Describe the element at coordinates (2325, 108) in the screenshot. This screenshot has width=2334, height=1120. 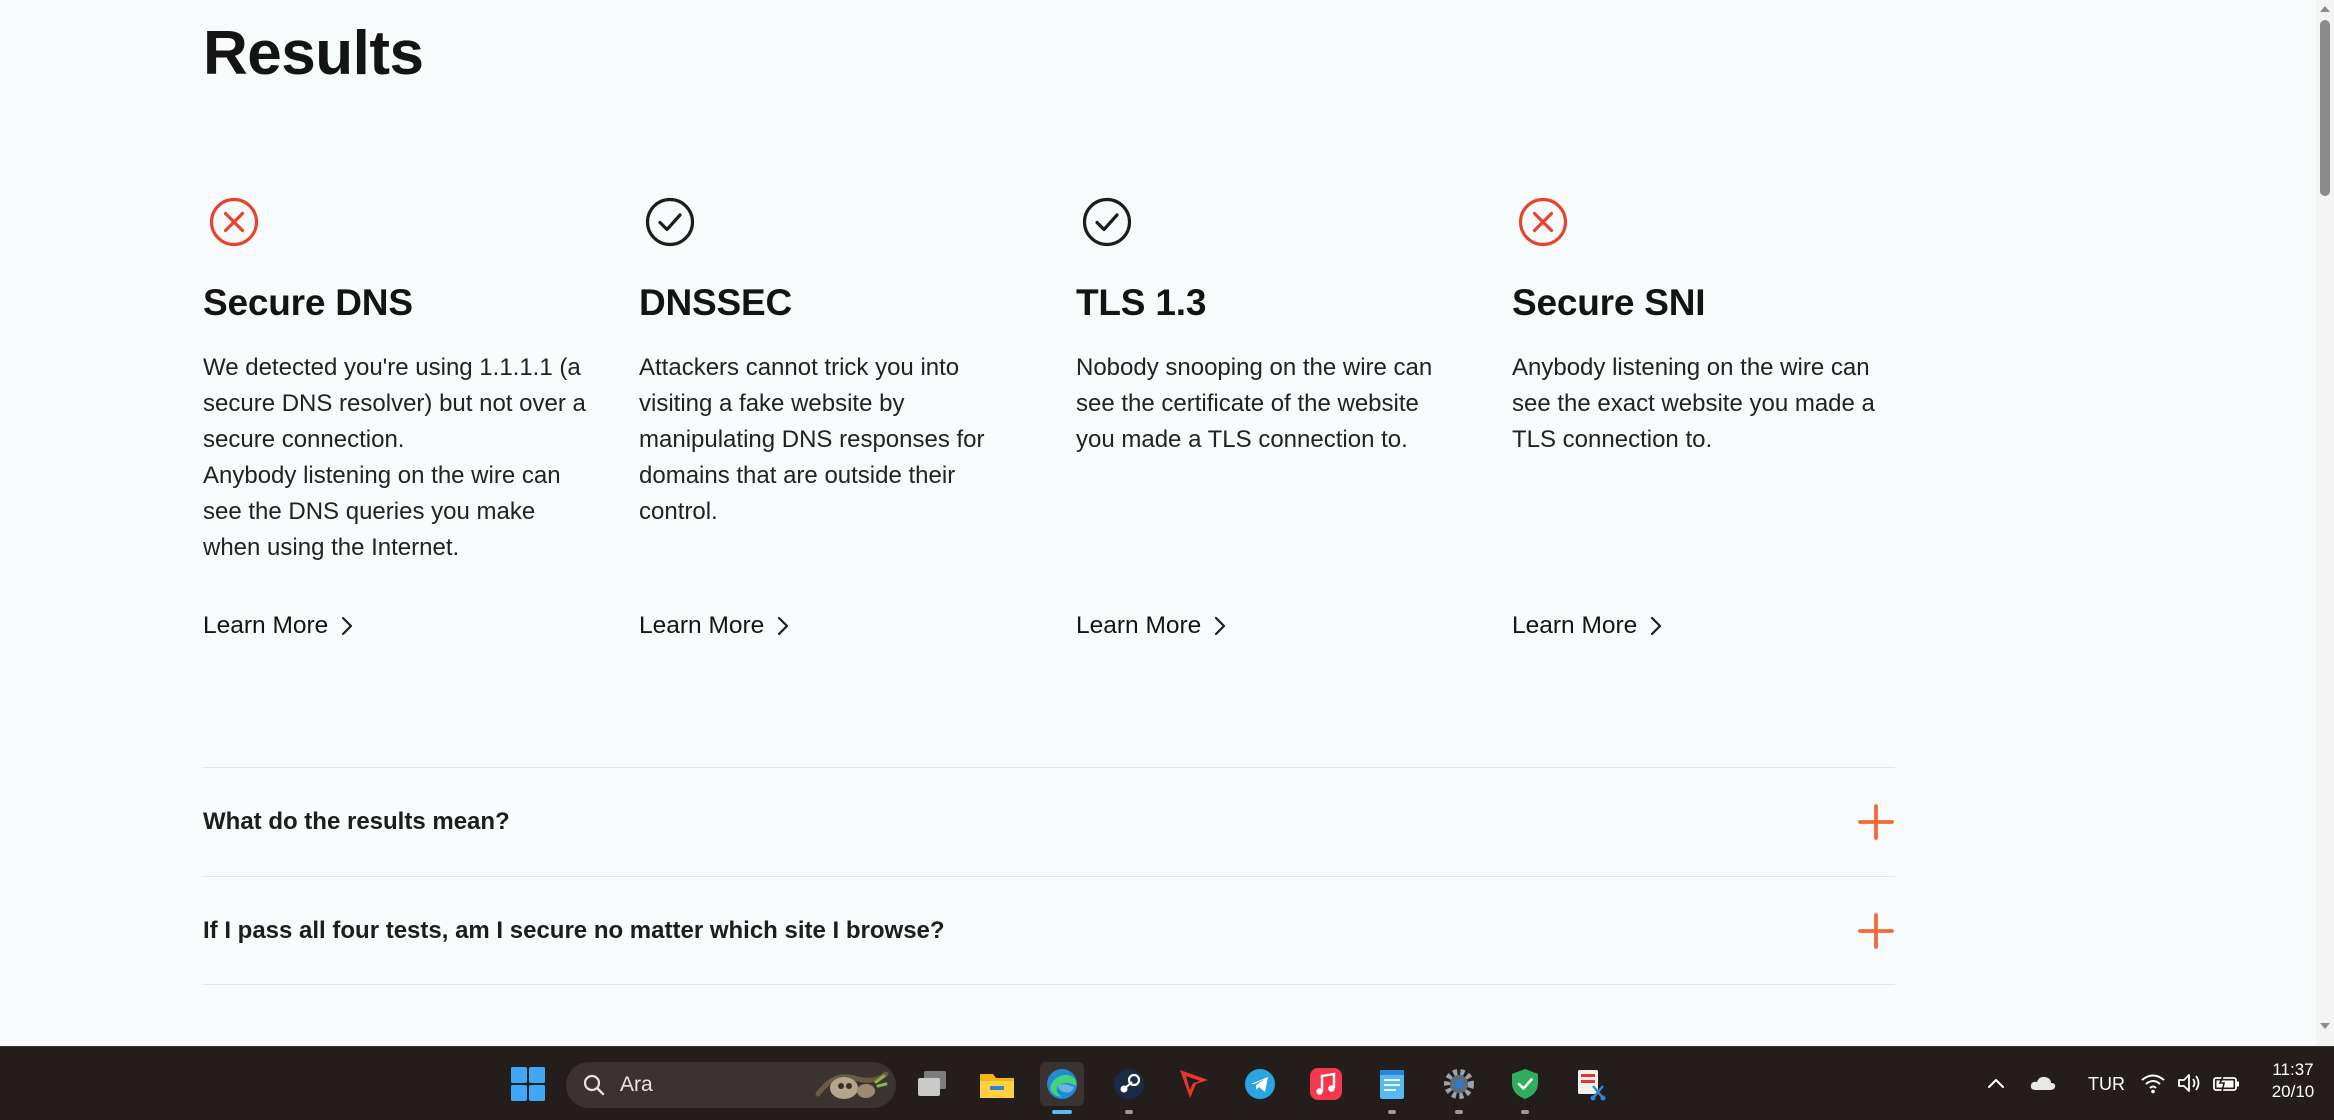
I see `scrollbar-thumb` at that location.